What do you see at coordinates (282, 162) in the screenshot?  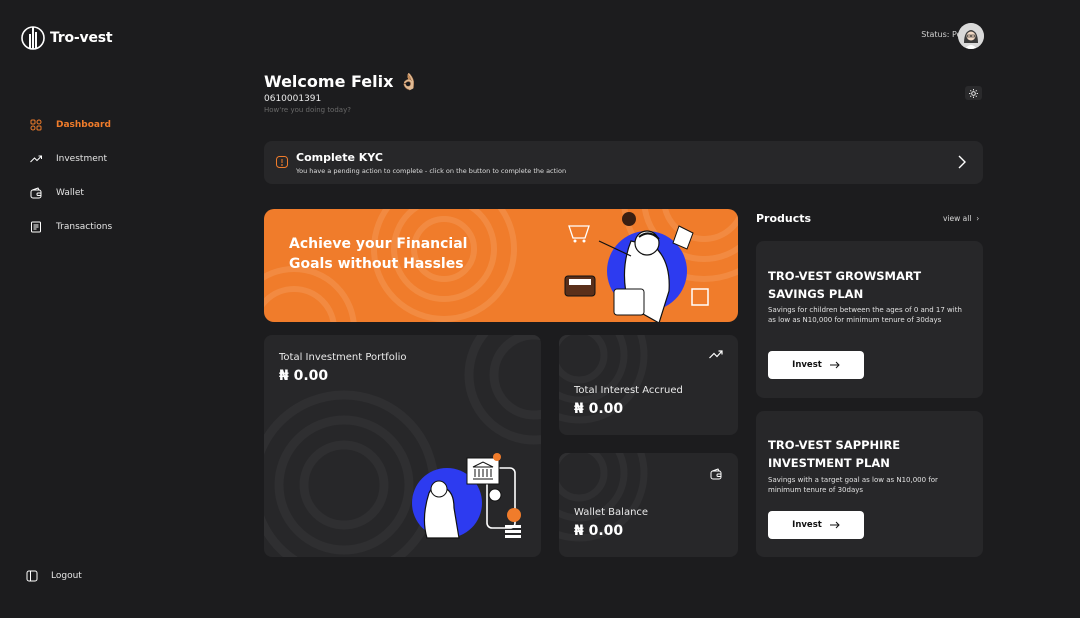 I see `info-icon` at bounding box center [282, 162].